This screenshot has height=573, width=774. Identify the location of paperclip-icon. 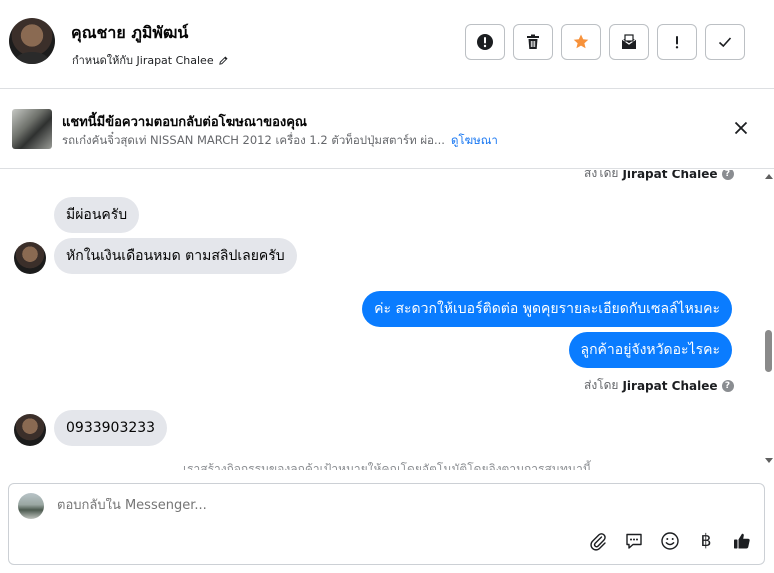
(598, 542).